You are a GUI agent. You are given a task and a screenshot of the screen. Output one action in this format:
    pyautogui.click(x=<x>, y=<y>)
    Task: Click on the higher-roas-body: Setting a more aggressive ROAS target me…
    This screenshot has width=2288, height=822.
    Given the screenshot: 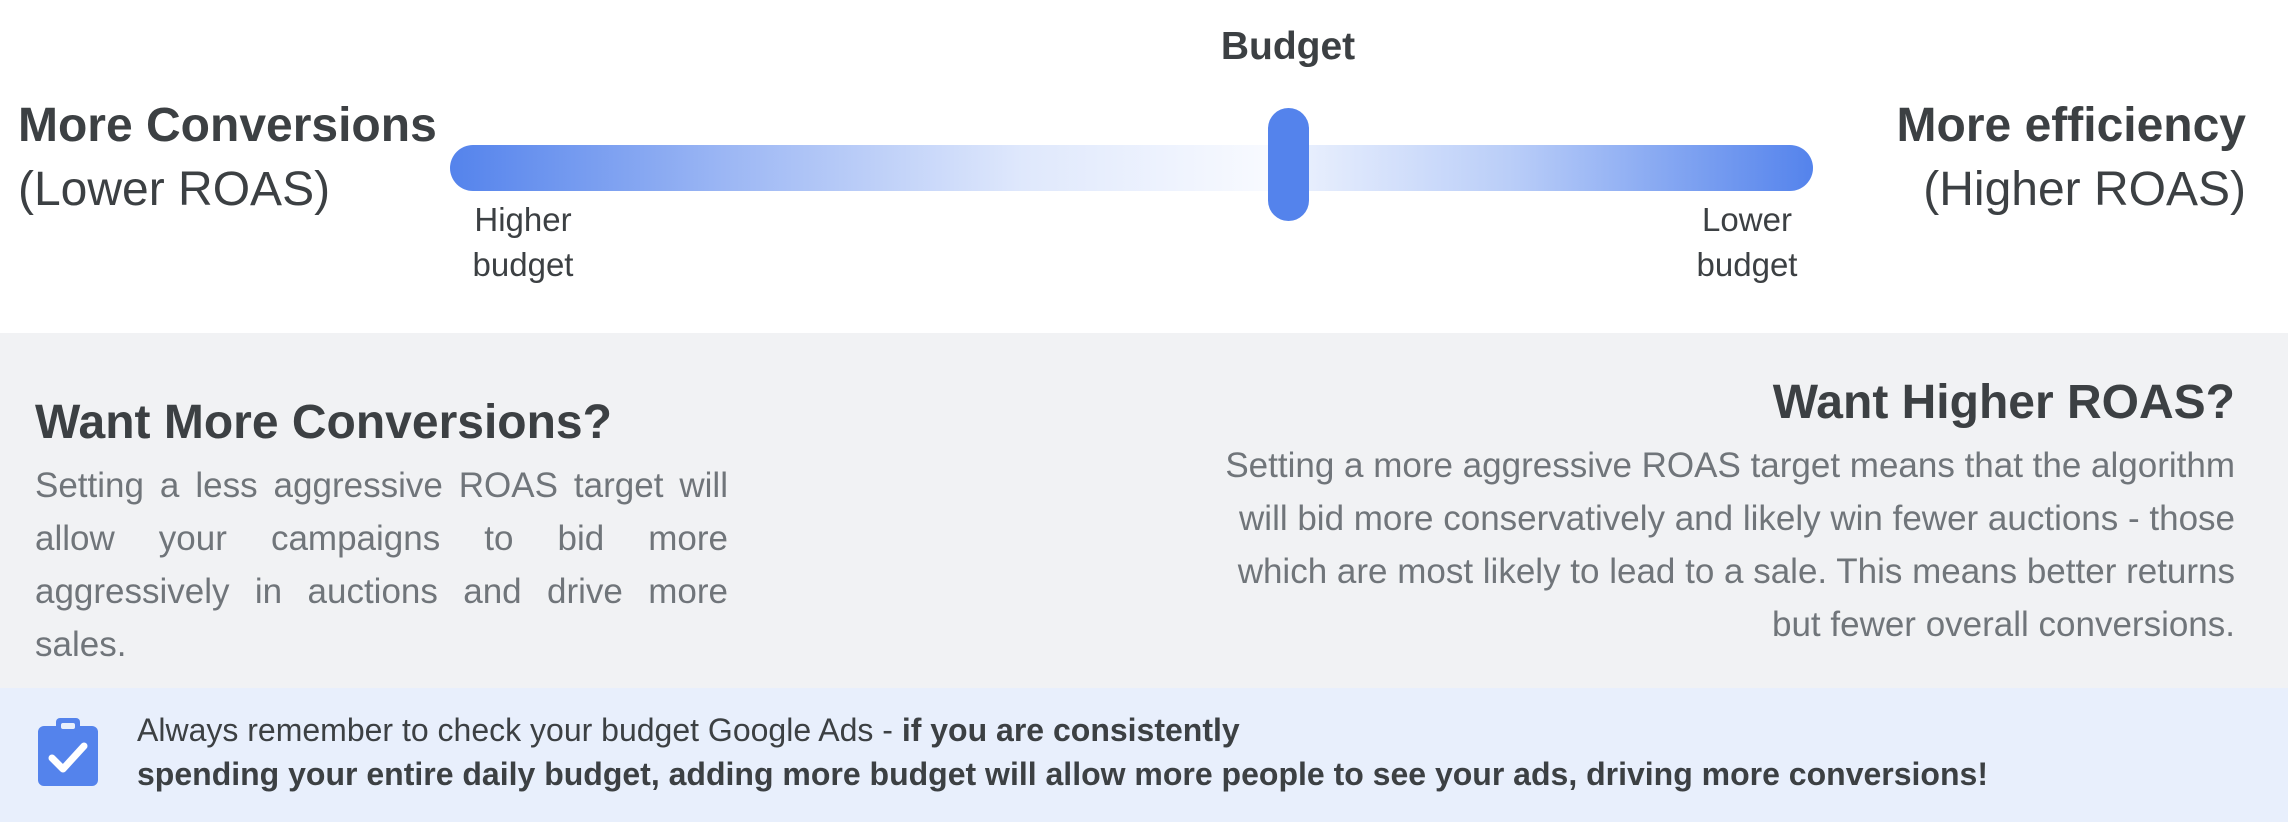 What is the action you would take?
    pyautogui.click(x=1730, y=545)
    